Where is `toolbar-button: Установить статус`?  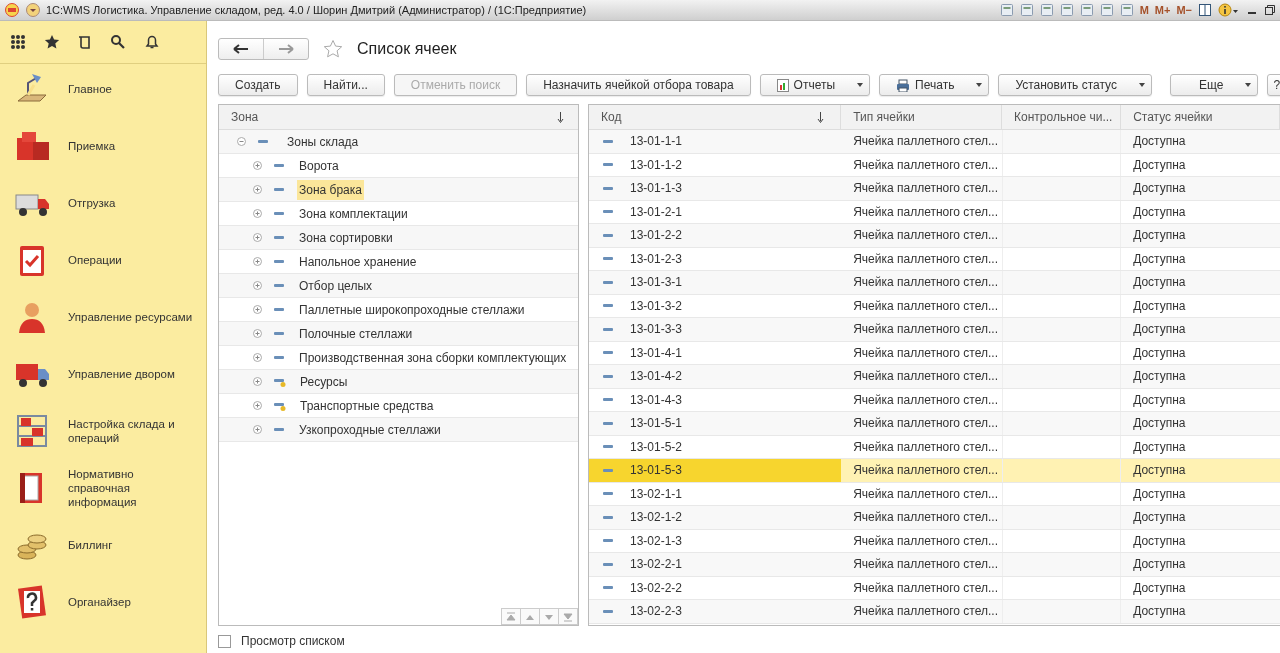 toolbar-button: Установить статус is located at coordinates (1075, 85).